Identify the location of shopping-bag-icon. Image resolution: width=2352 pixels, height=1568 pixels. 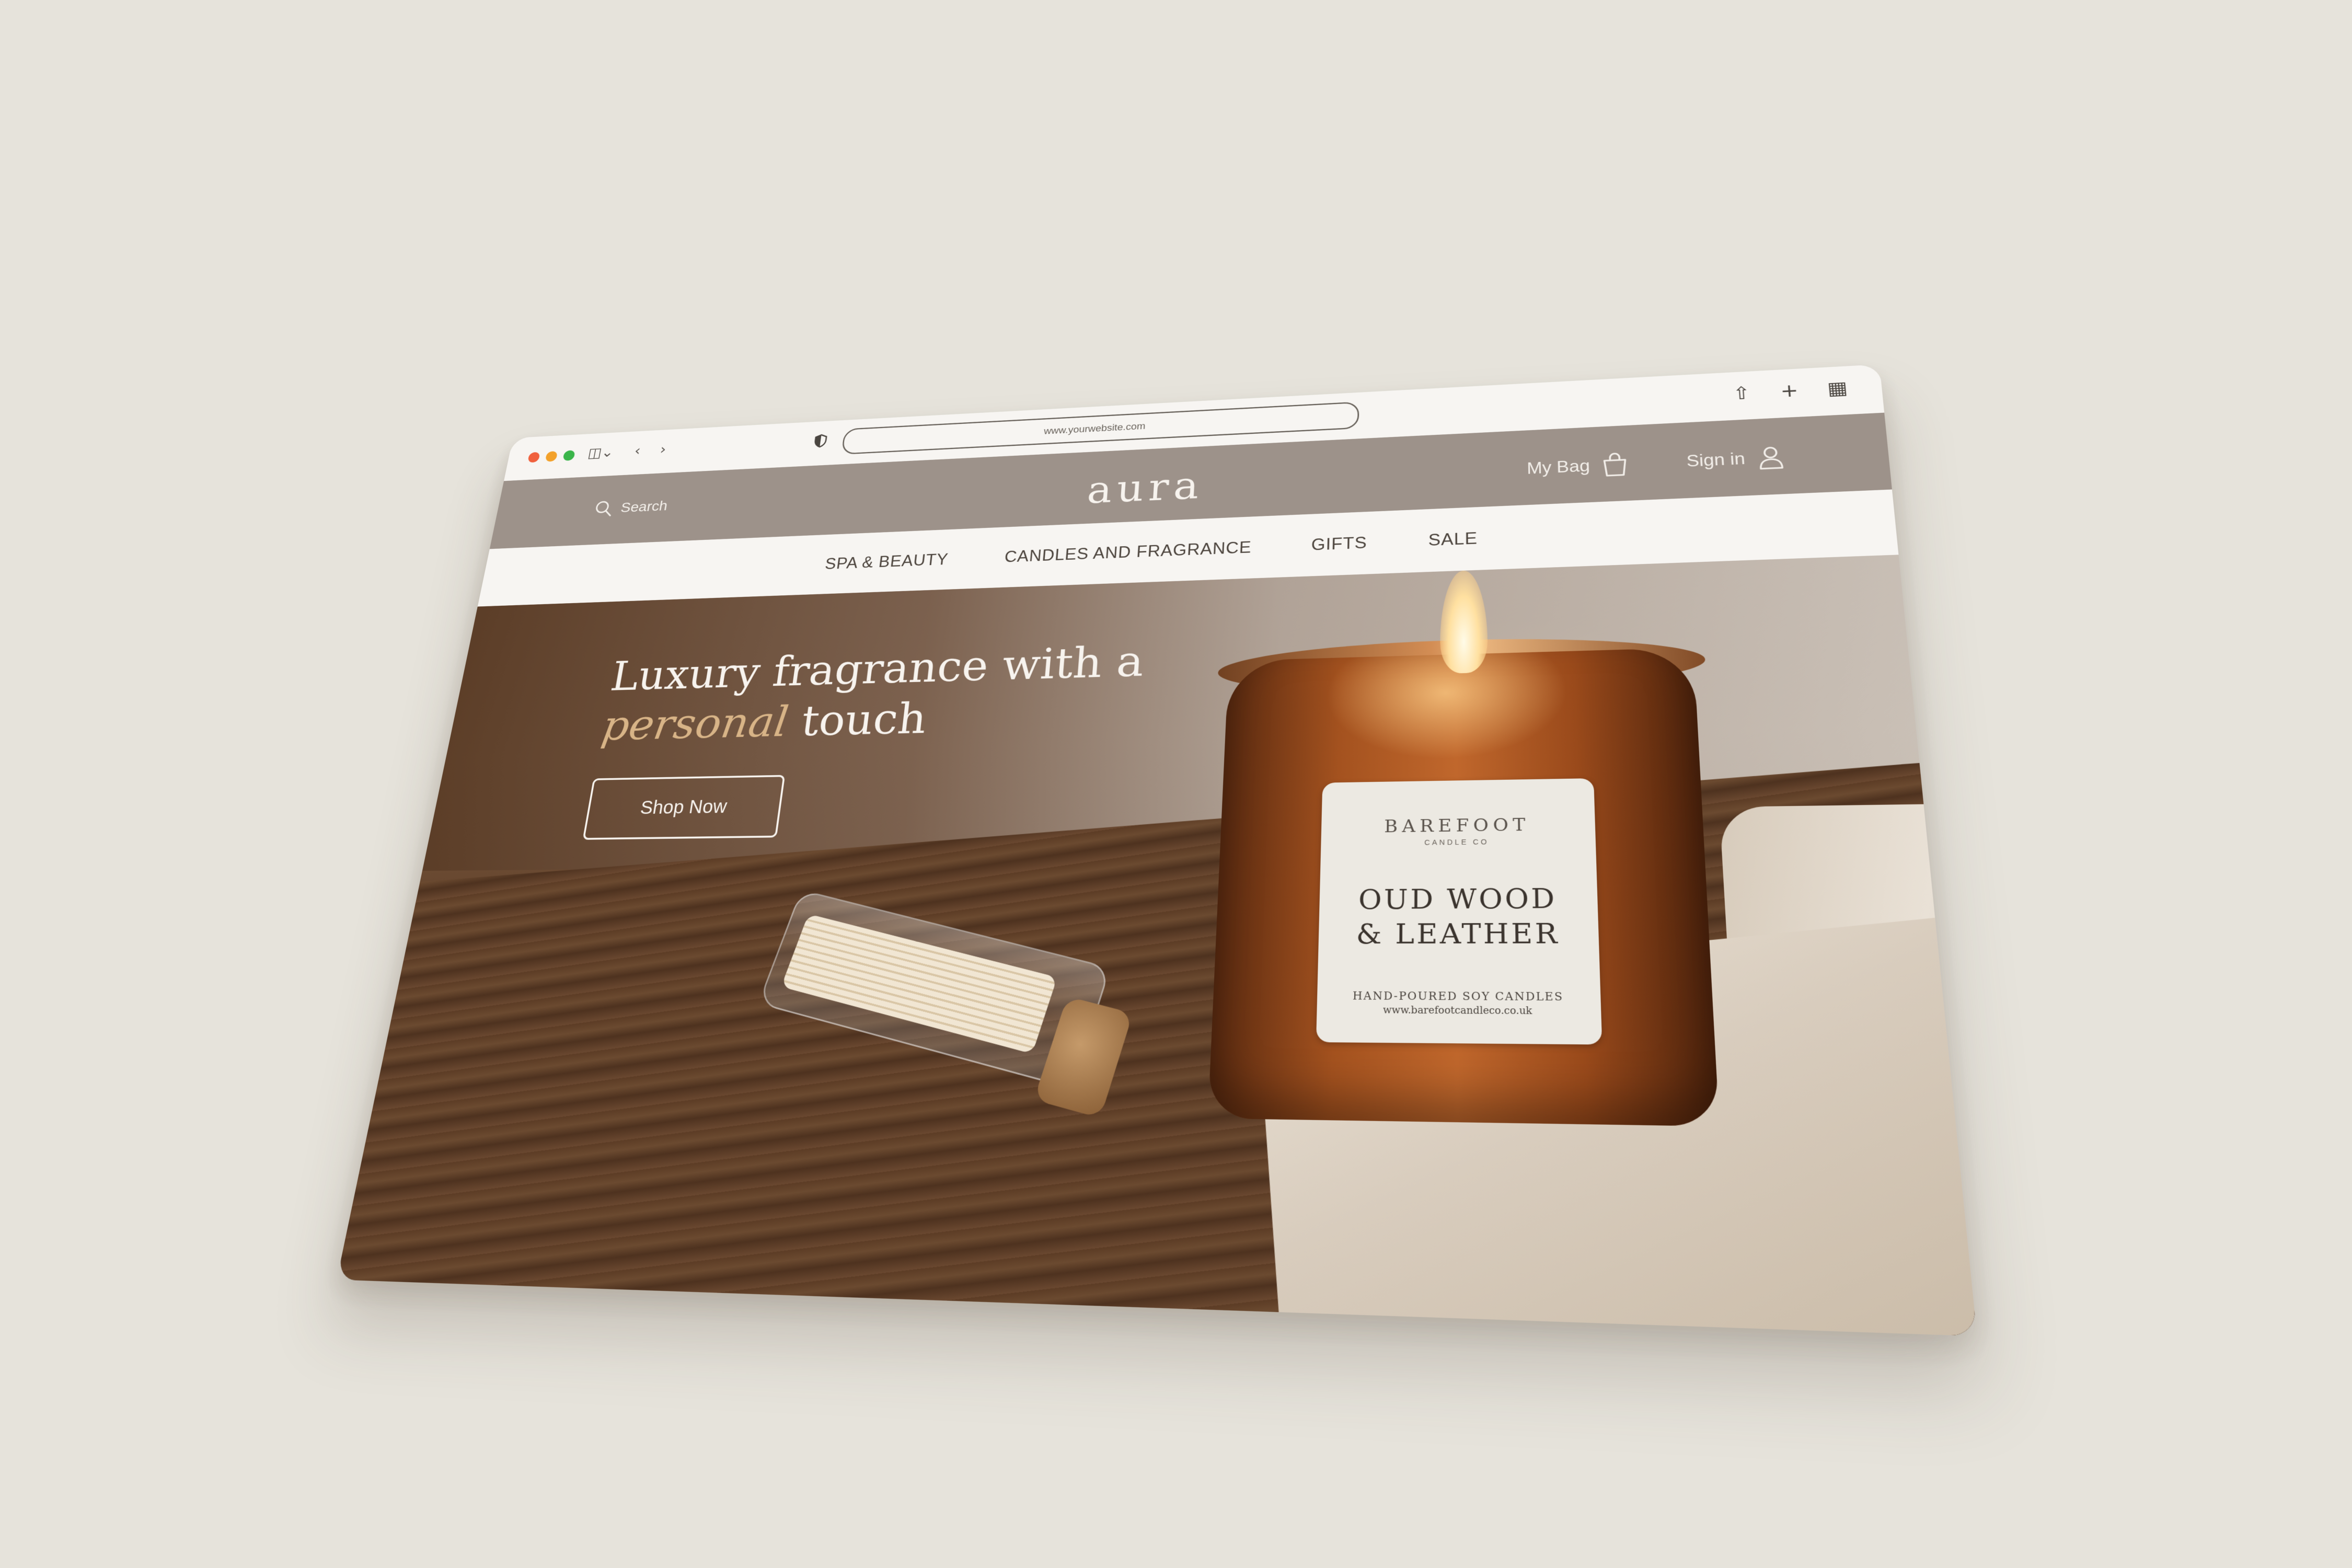
(1615, 465).